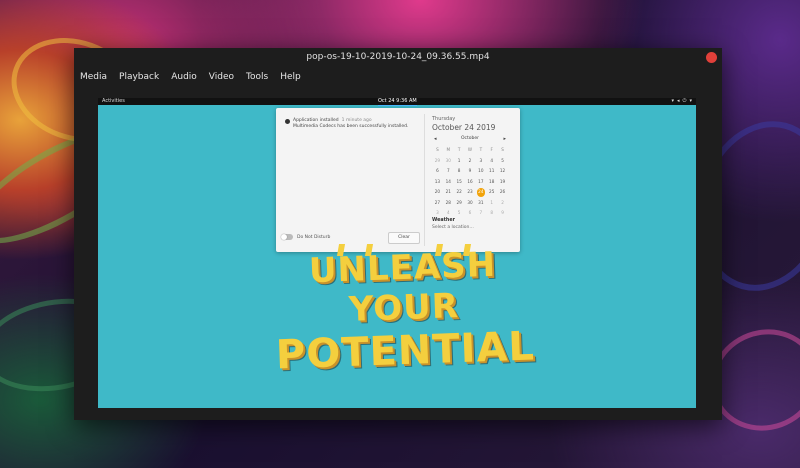 This screenshot has height=468, width=800. Describe the element at coordinates (437, 203) in the screenshot. I see `calendar-day: 27` at that location.